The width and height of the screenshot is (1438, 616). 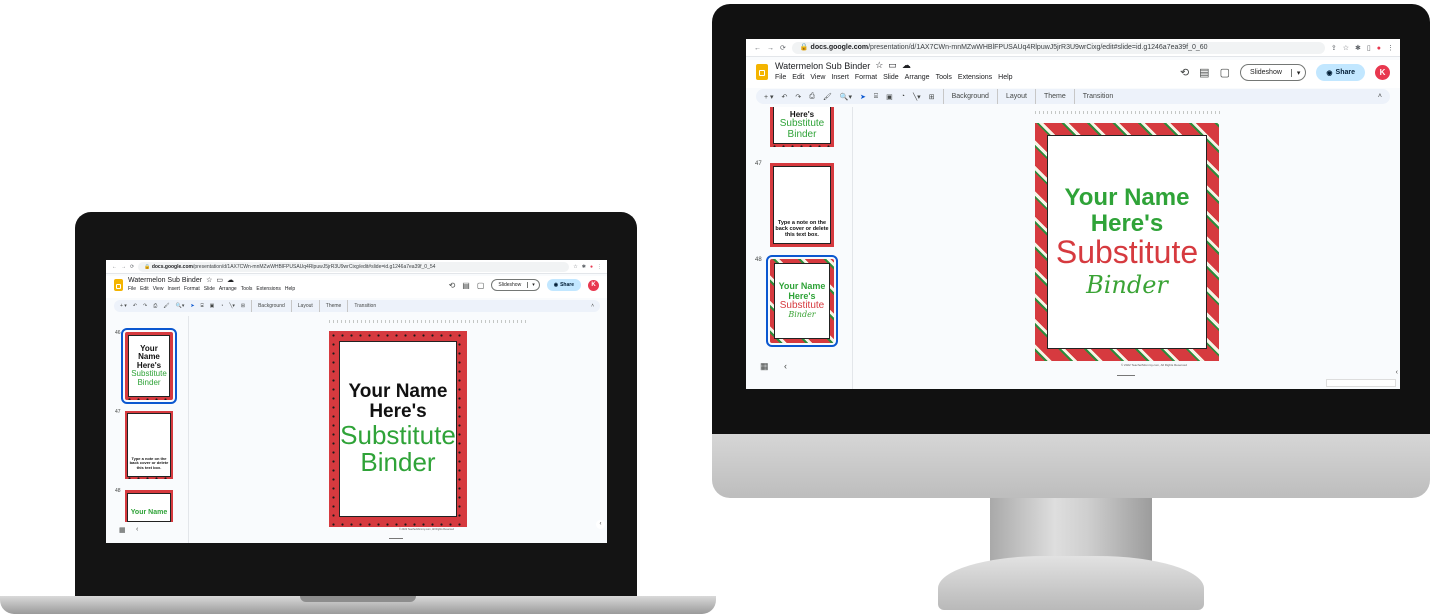 What do you see at coordinates (783, 48) in the screenshot?
I see `reload-icon: ⟳` at bounding box center [783, 48].